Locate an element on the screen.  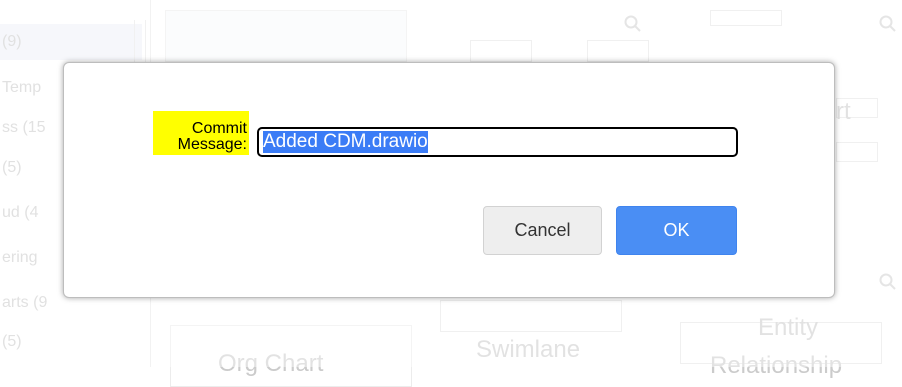
cancel-button: Cancel is located at coordinates (542, 230).